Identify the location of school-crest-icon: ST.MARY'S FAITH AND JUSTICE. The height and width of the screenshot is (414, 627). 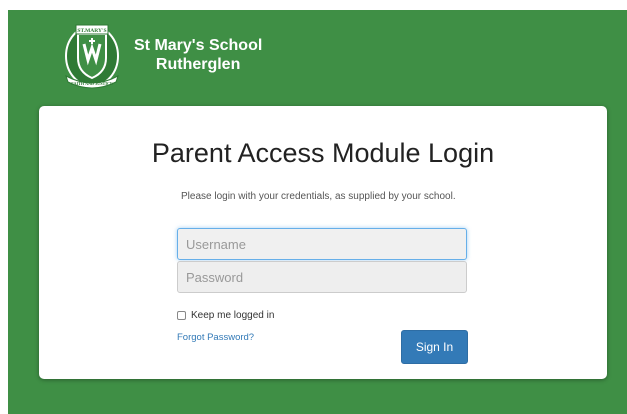
(92, 56).